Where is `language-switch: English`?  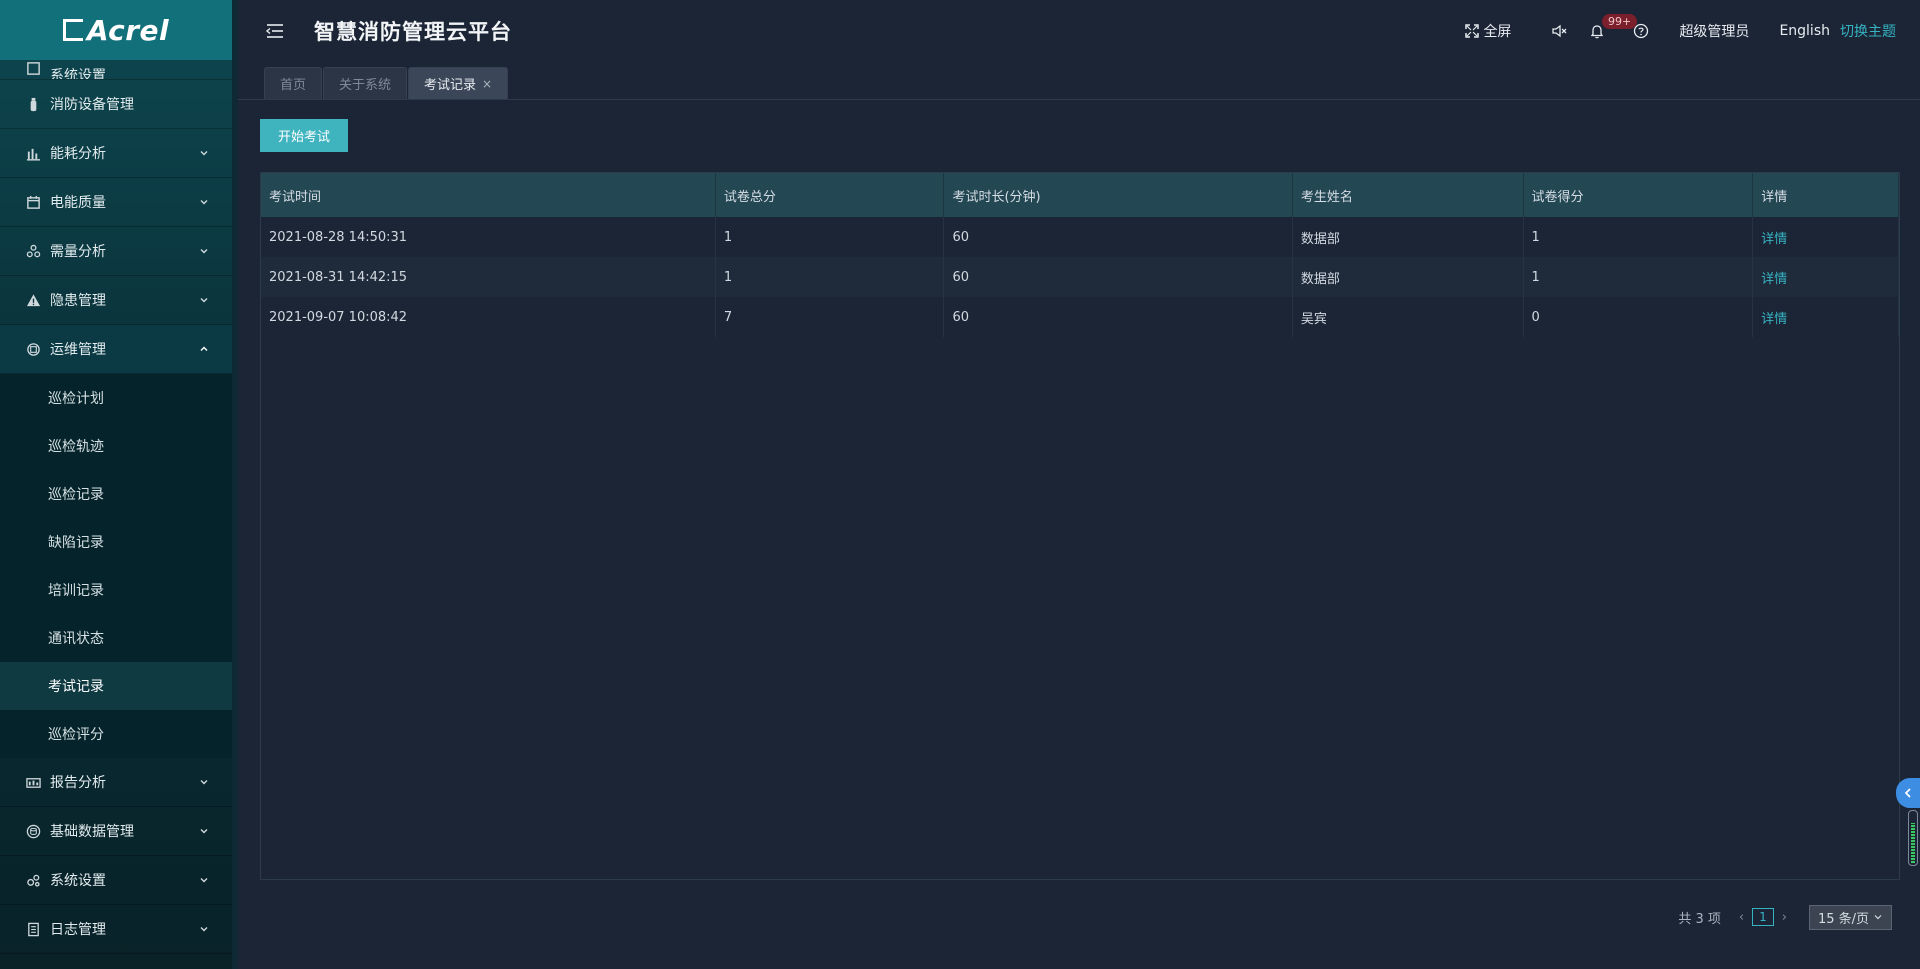
language-switch: English is located at coordinates (1804, 31).